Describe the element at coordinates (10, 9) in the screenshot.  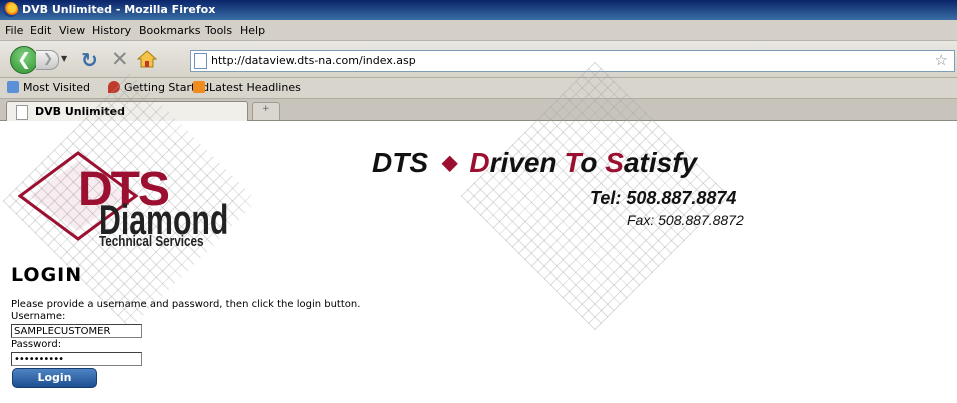
I see `firefox-icon` at that location.